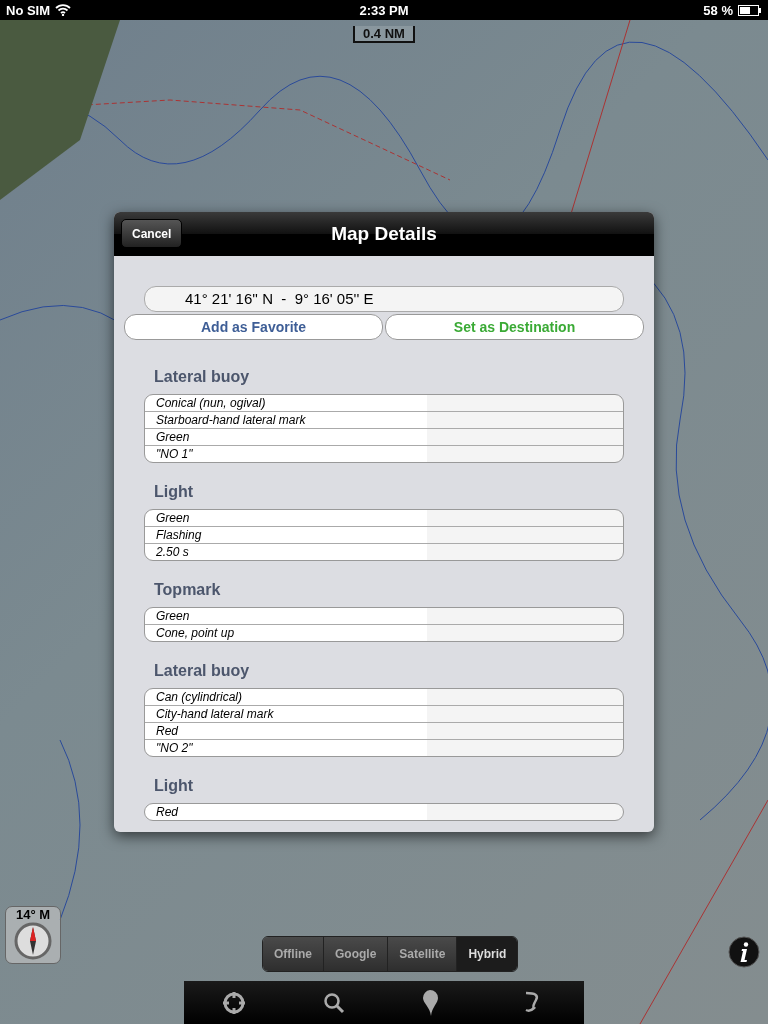 This screenshot has width=768, height=1024. Describe the element at coordinates (188, 590) in the screenshot. I see `section-title: Topmark` at that location.